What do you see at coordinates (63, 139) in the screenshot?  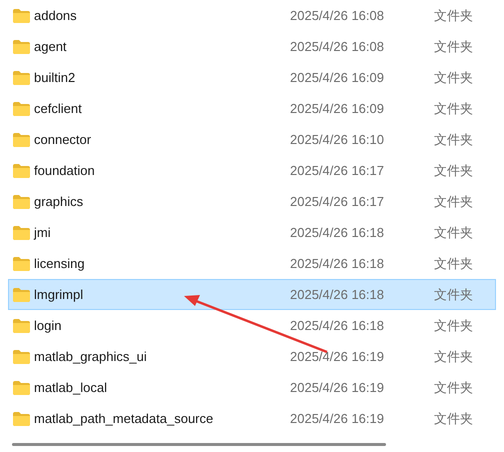 I see `file-name: connector` at bounding box center [63, 139].